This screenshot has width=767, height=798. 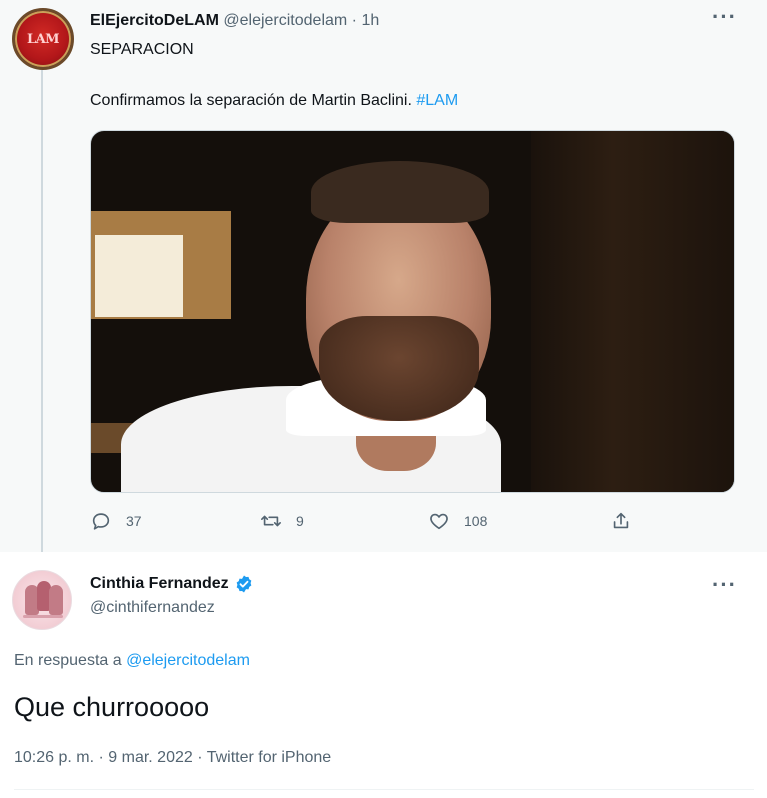 What do you see at coordinates (43, 616) in the screenshot?
I see `avatar-script-mark` at bounding box center [43, 616].